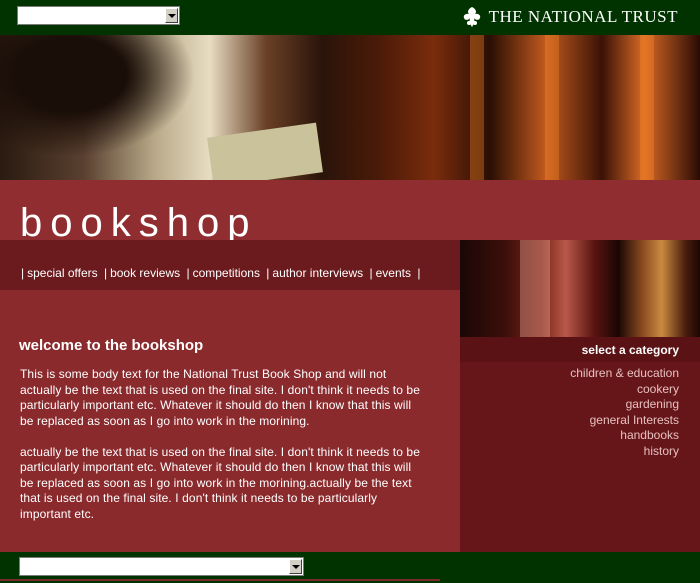 This screenshot has width=700, height=583. I want to click on nav-link-book-reviews: book reviews, so click(145, 273).